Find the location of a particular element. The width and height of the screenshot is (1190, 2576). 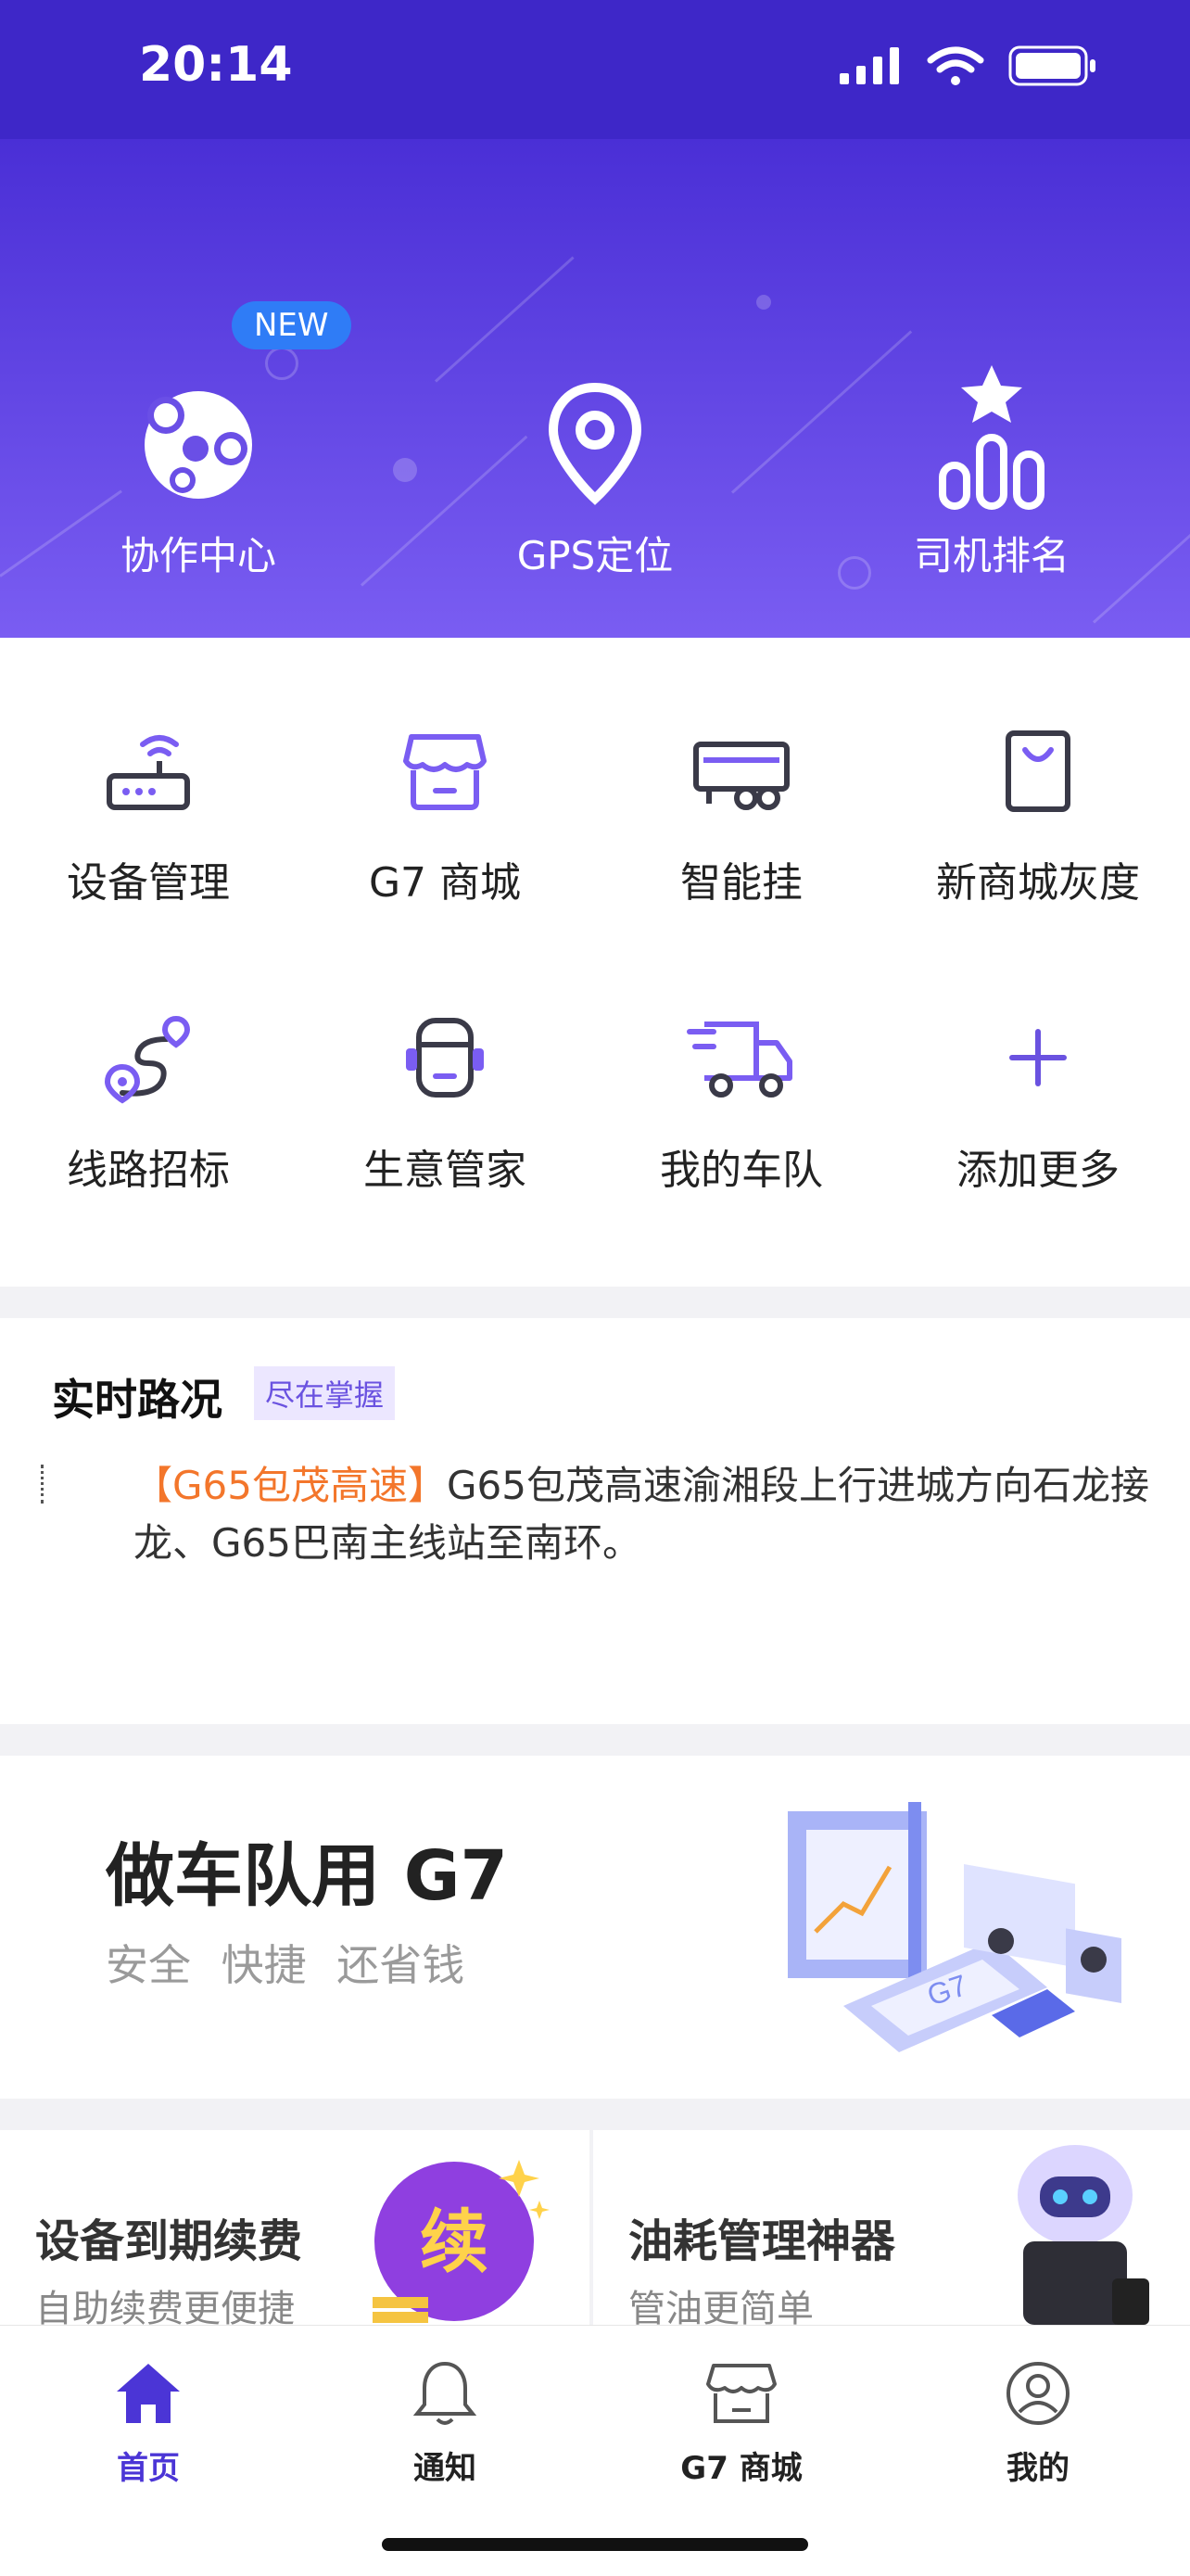

hero-item-collab-center: 协作中心 is located at coordinates (198, 457).